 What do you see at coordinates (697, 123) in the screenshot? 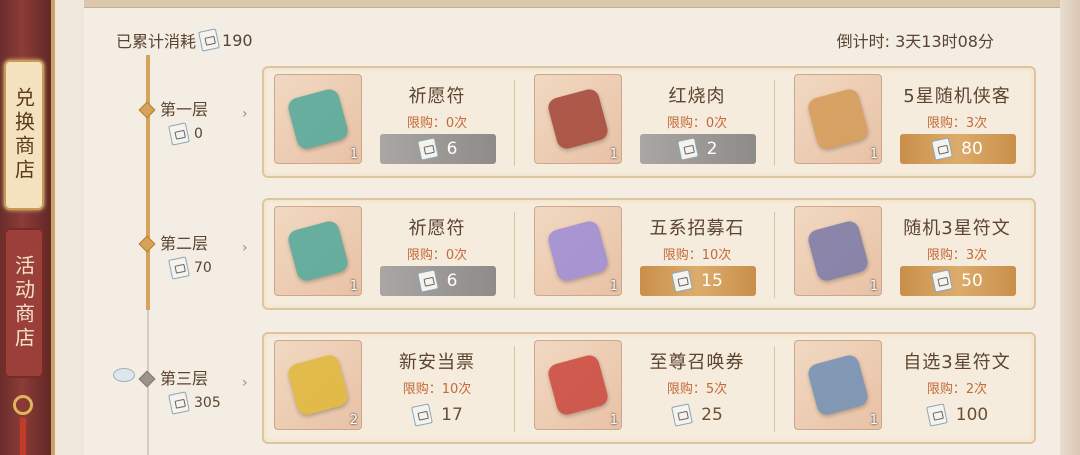
I see `item-limit: 限购：0次` at bounding box center [697, 123].